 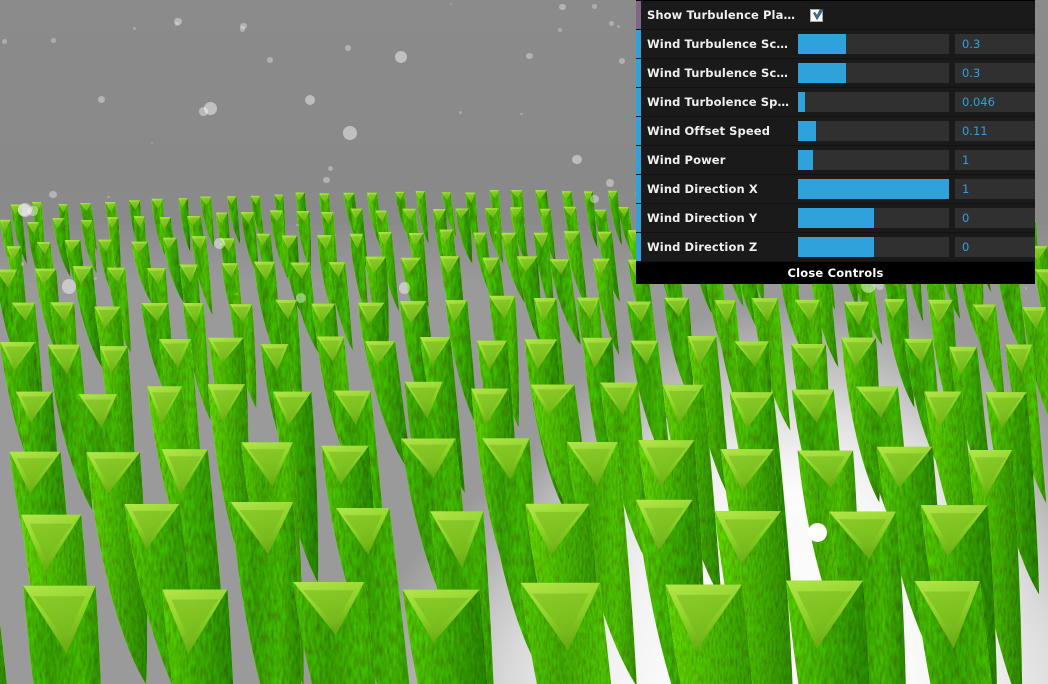 What do you see at coordinates (720, 102) in the screenshot?
I see `slider-label: Wind Turbolence Speed` at bounding box center [720, 102].